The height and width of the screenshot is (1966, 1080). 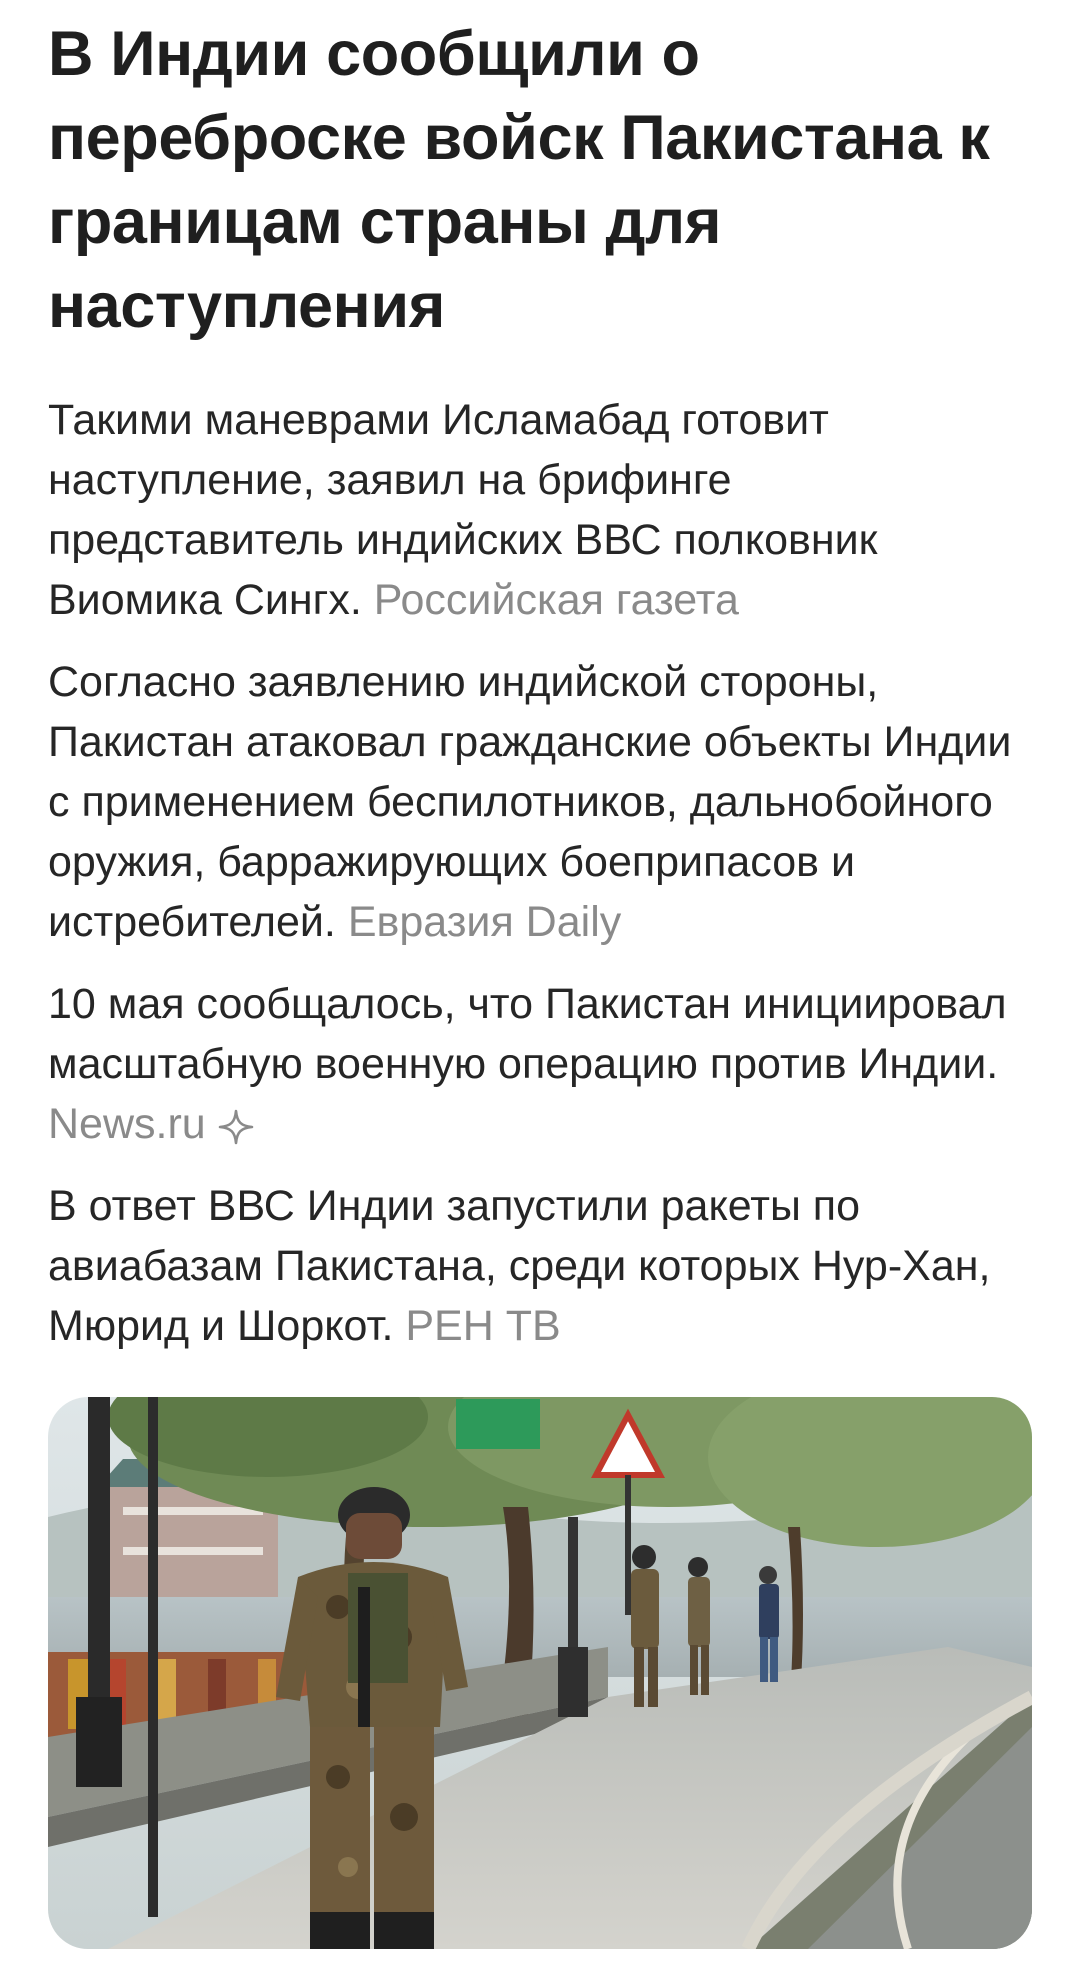 What do you see at coordinates (482, 1326) in the screenshot?
I see `source-link: РЕН ТВ` at bounding box center [482, 1326].